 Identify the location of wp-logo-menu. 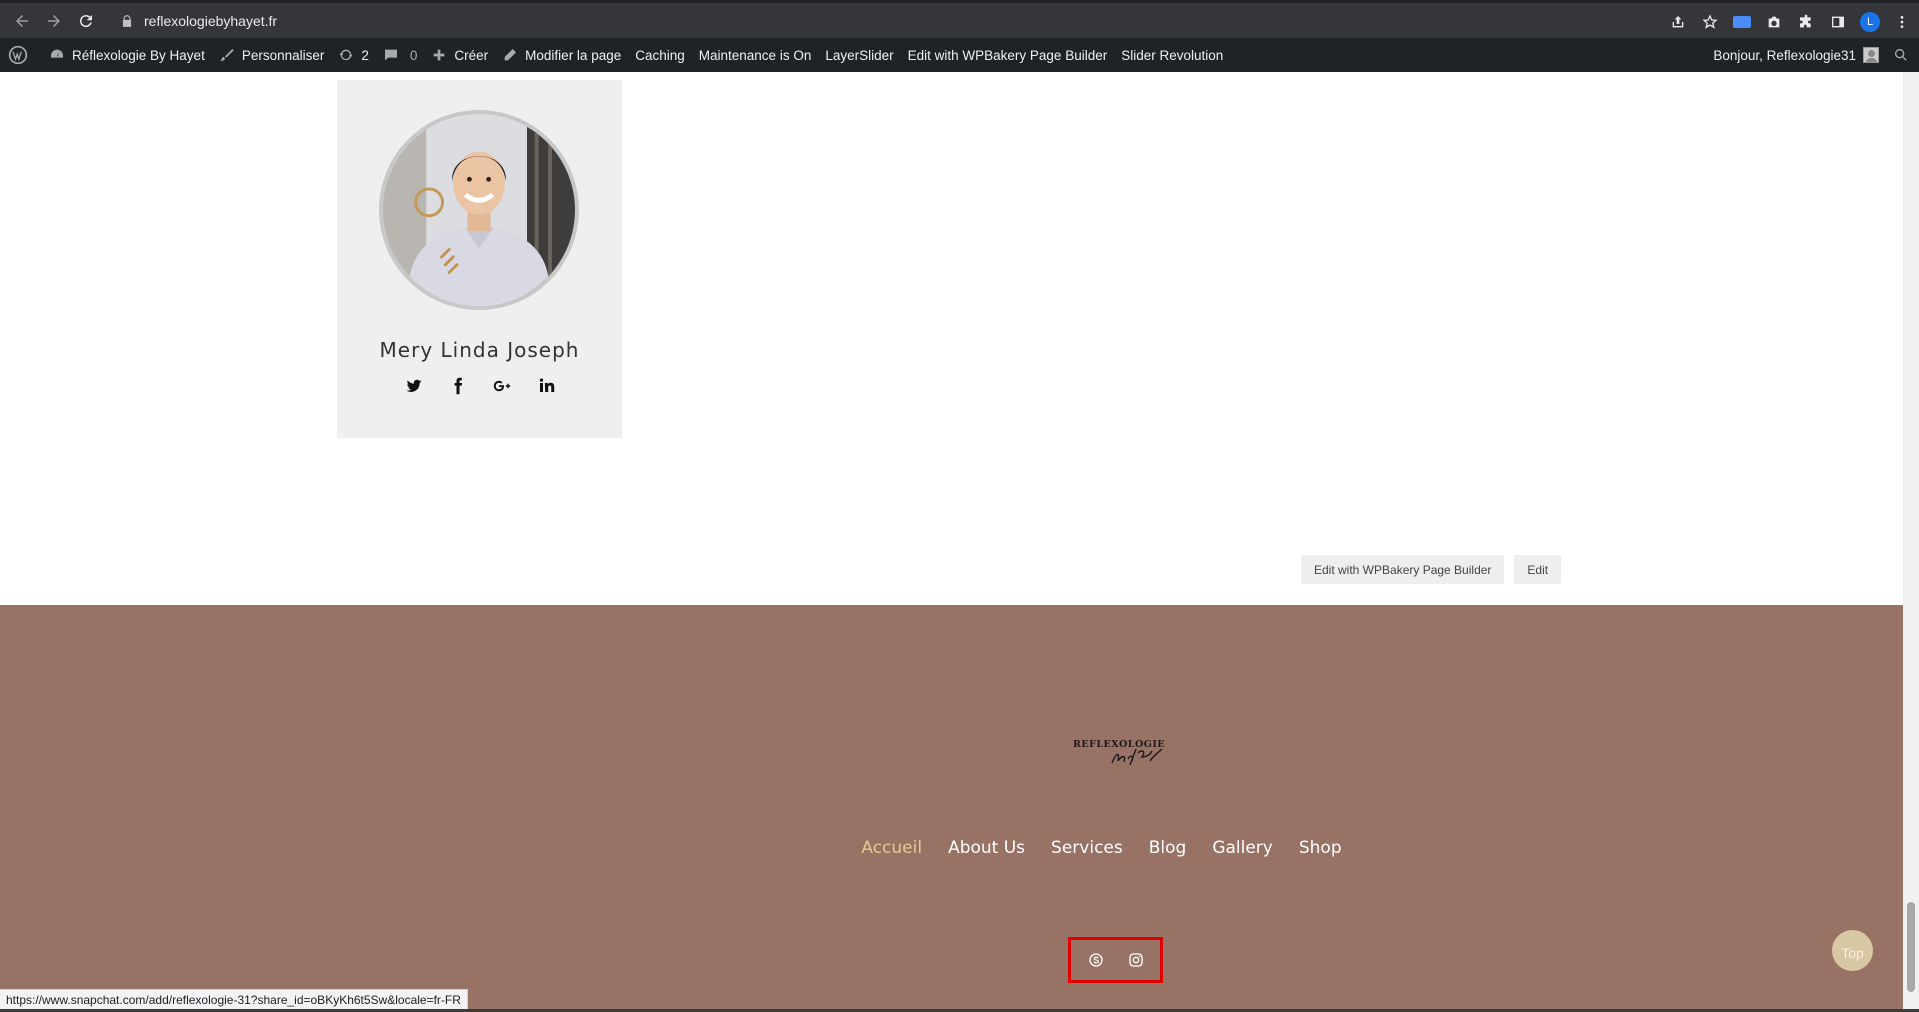
(21, 55).